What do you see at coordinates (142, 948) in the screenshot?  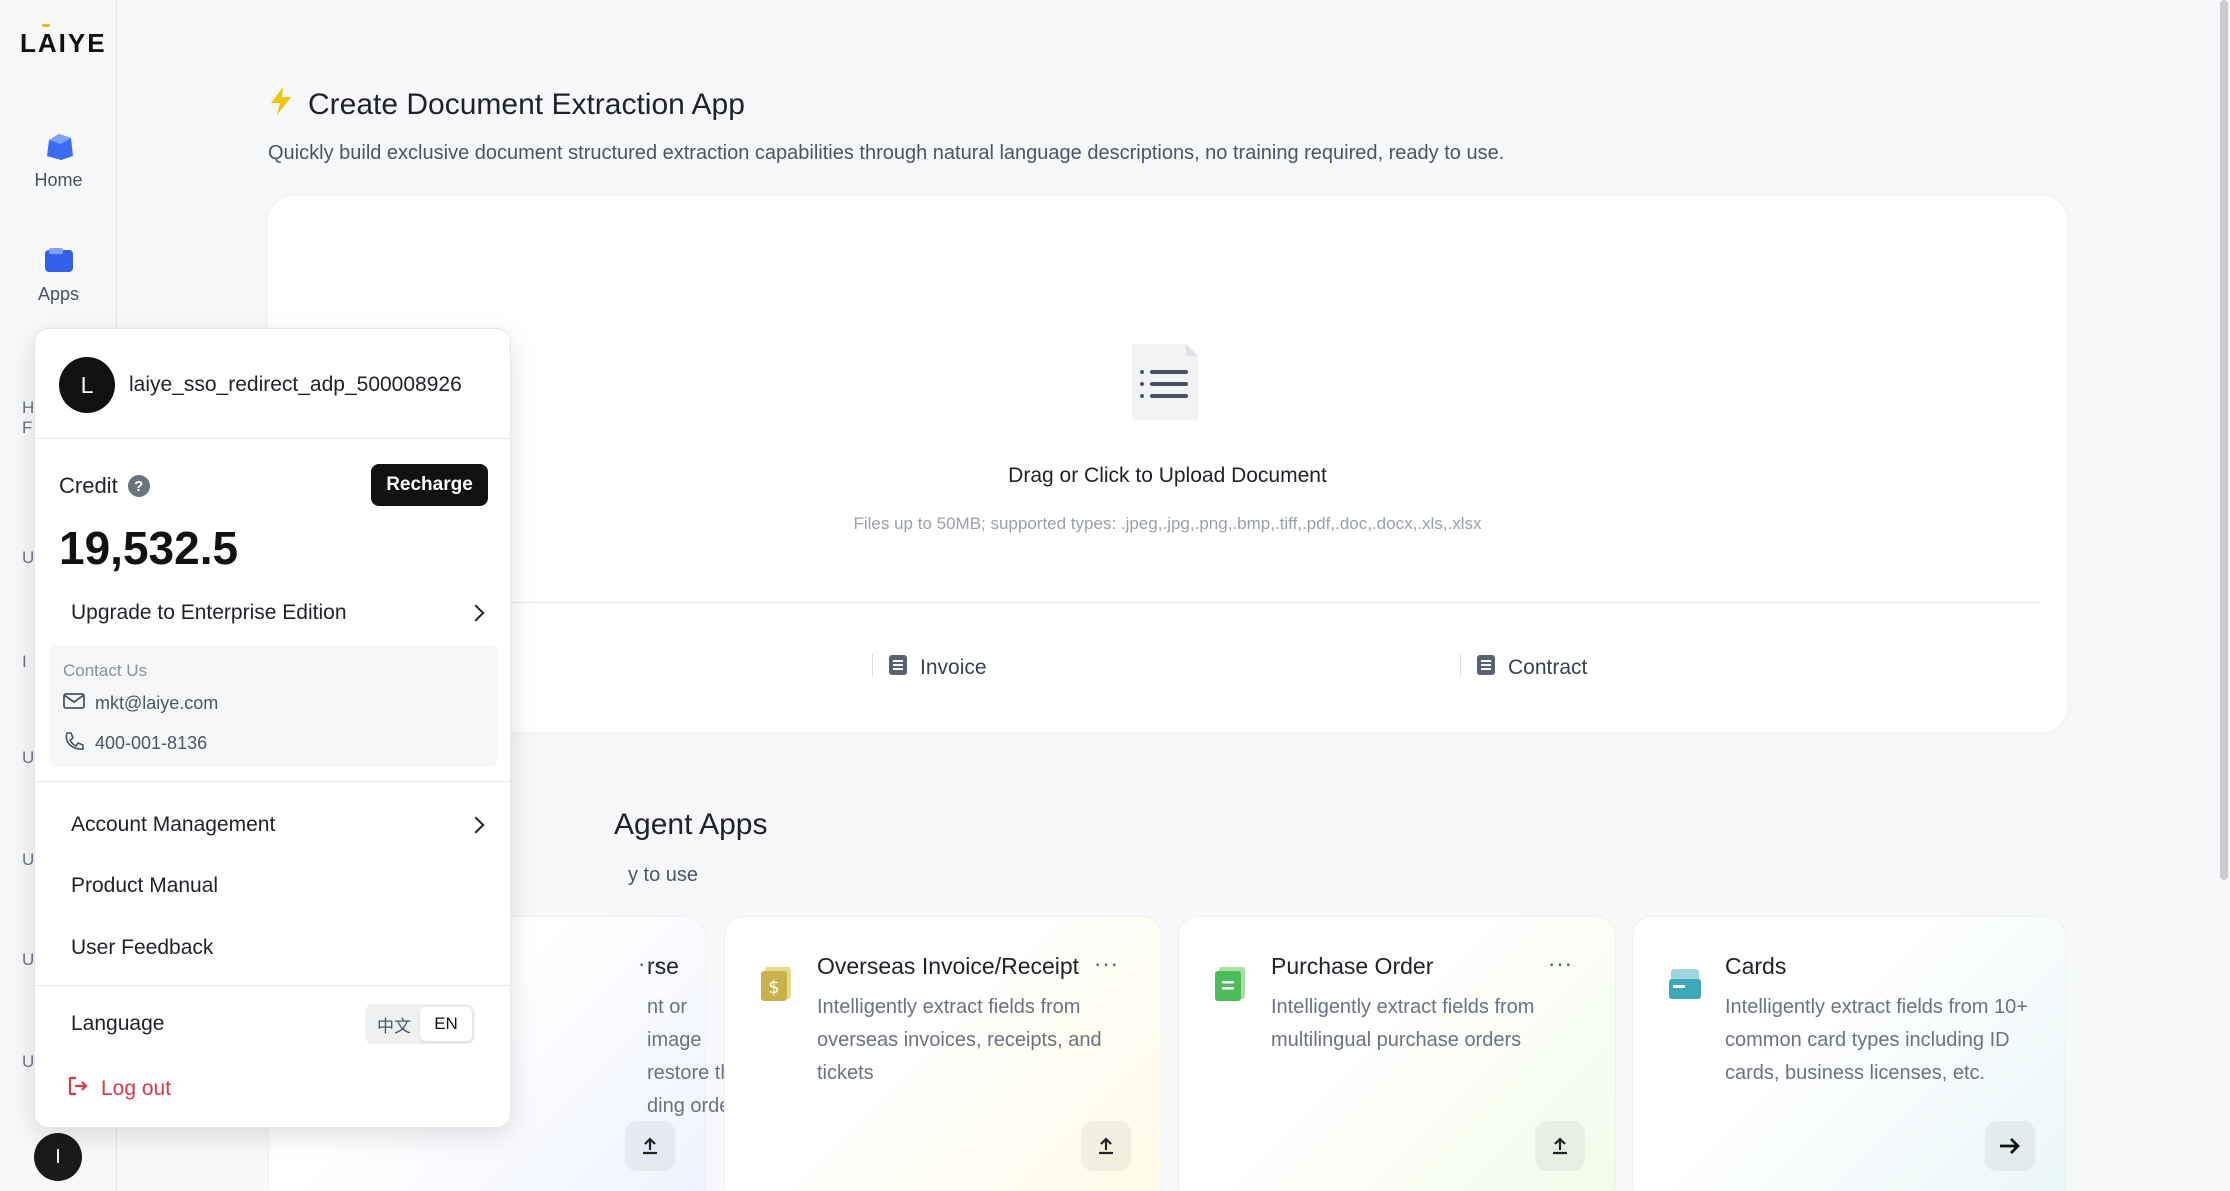 I see `user-feedback: User Feedback` at bounding box center [142, 948].